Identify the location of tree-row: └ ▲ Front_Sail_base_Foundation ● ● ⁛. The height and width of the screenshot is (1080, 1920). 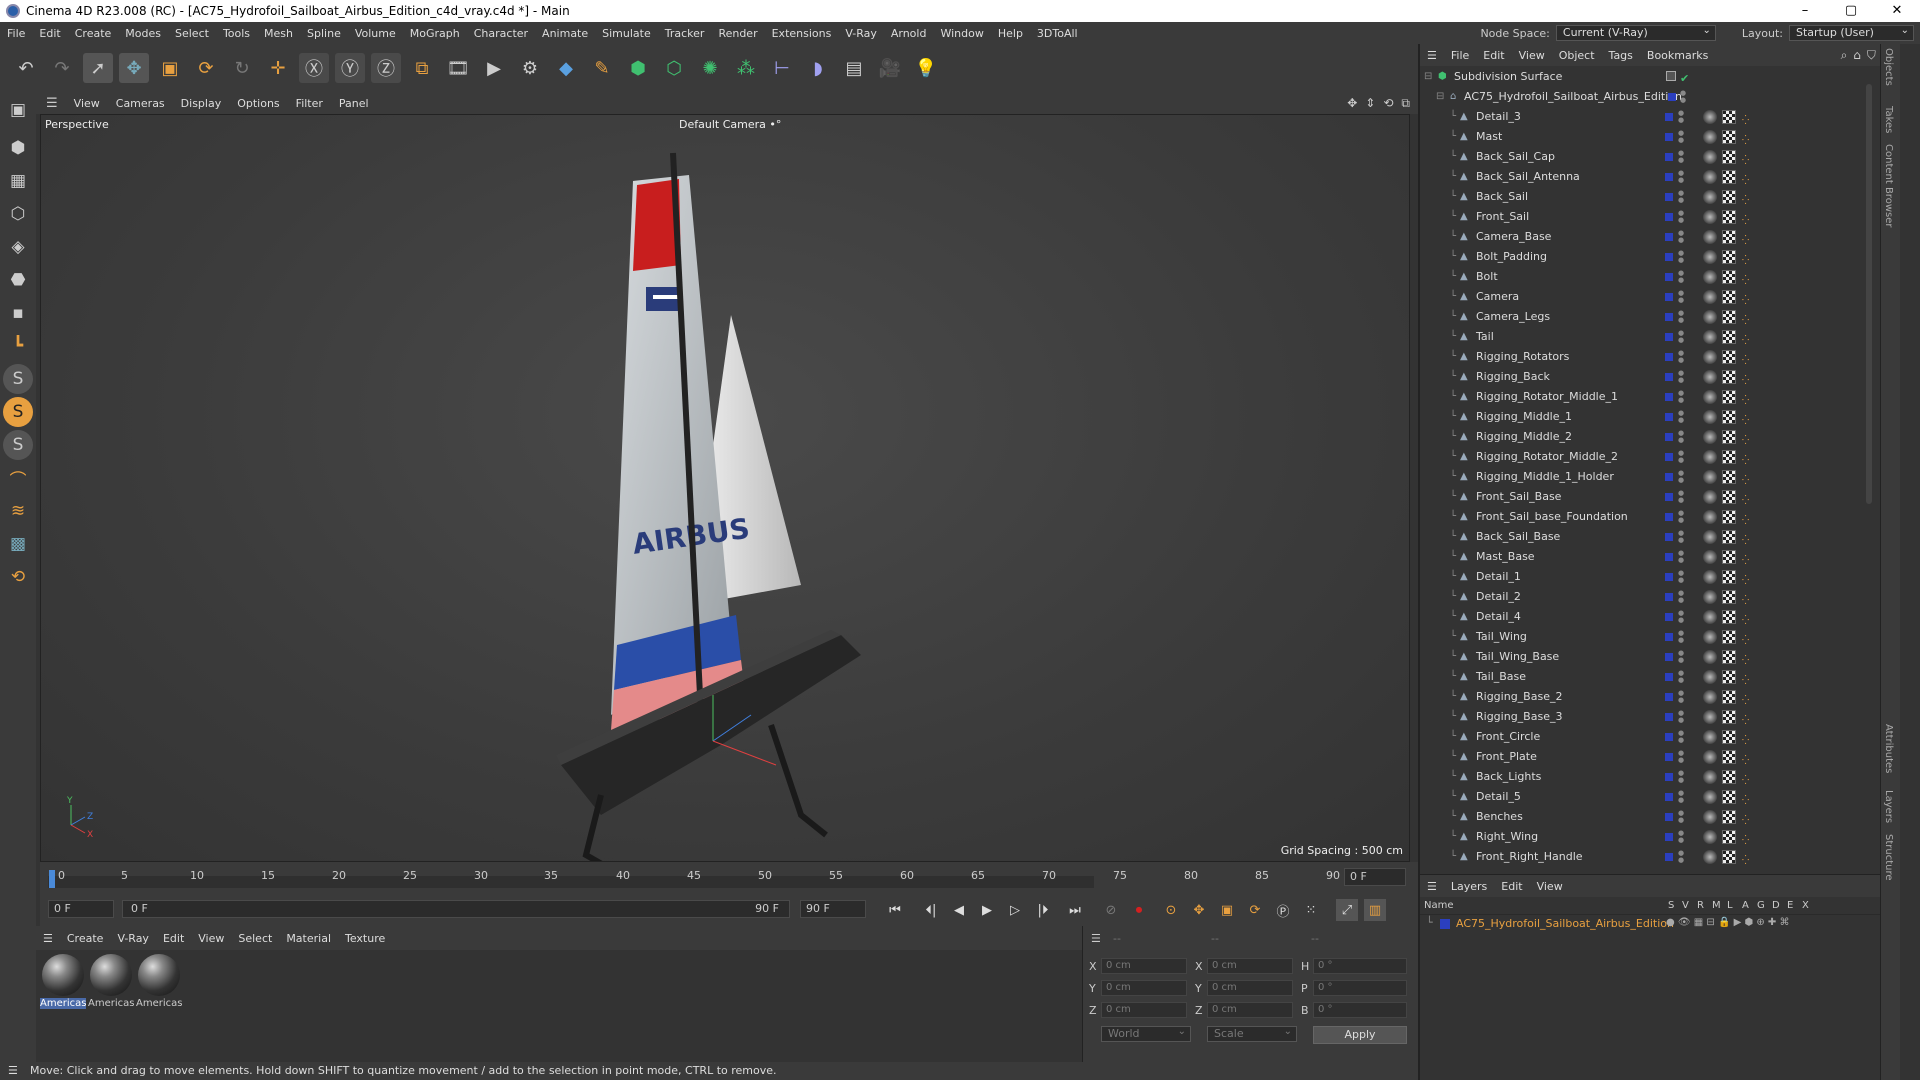
(1660, 517).